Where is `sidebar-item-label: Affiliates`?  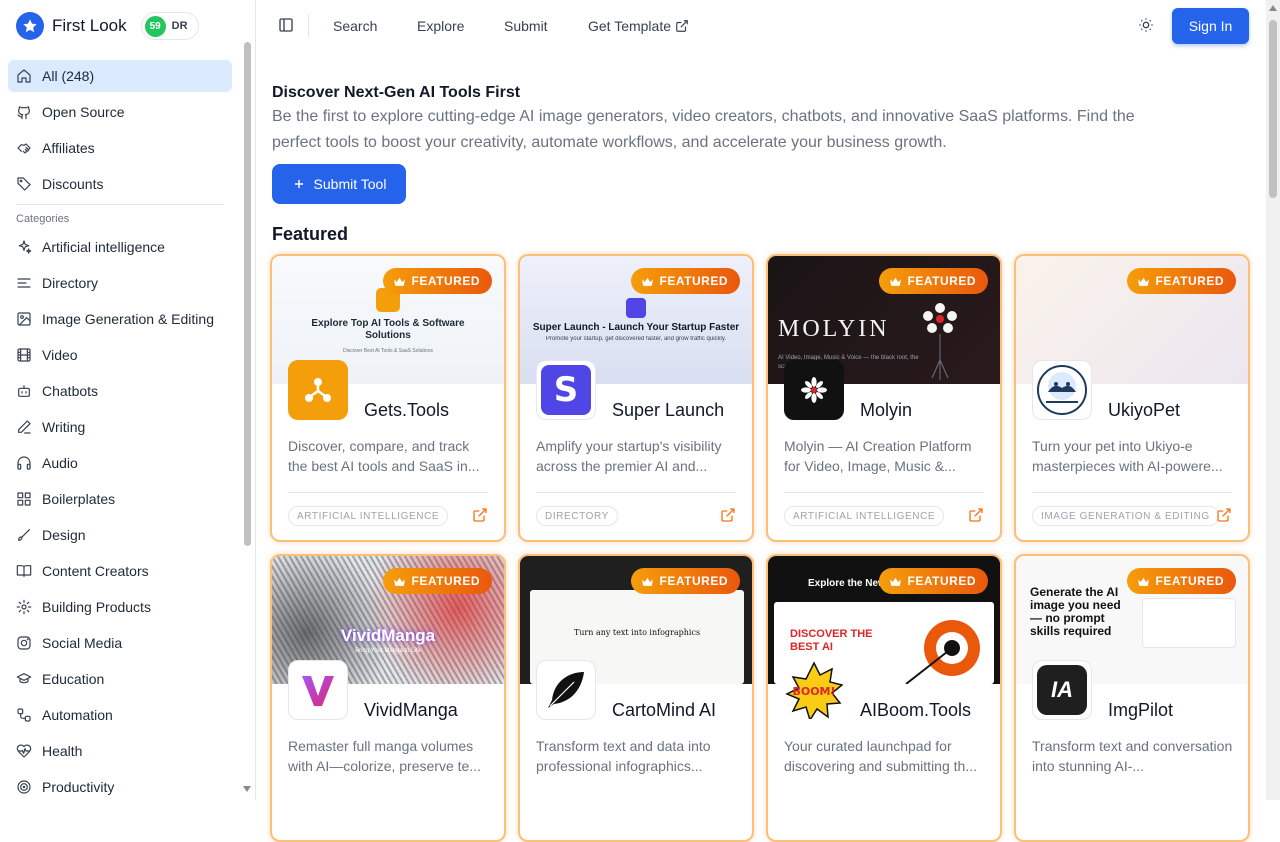 sidebar-item-label: Affiliates is located at coordinates (68, 148).